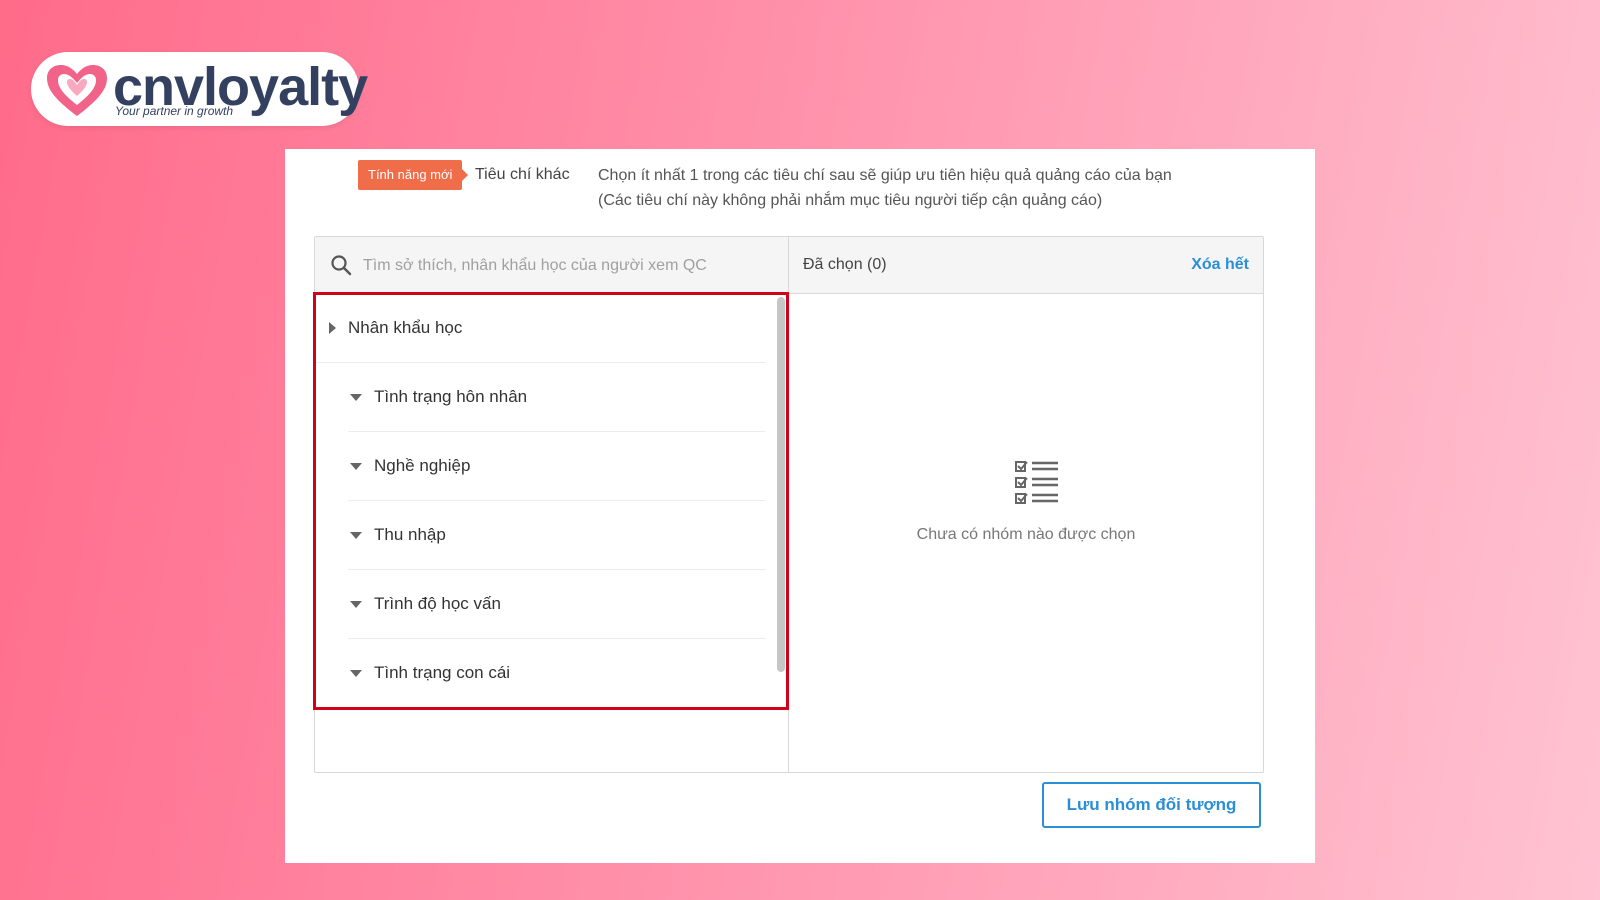  Describe the element at coordinates (556, 671) in the screenshot. I see `subcategory-parental-status: Tình trạng con cái` at that location.